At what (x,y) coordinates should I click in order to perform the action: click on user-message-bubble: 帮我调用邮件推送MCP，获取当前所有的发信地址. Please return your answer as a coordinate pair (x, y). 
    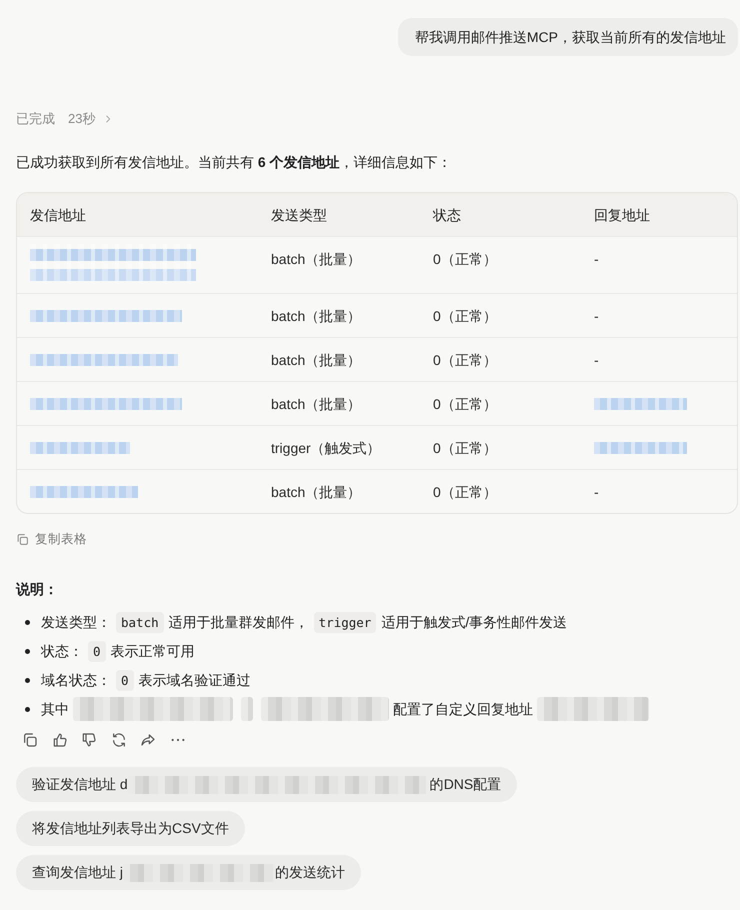
    Looking at the image, I should click on (568, 37).